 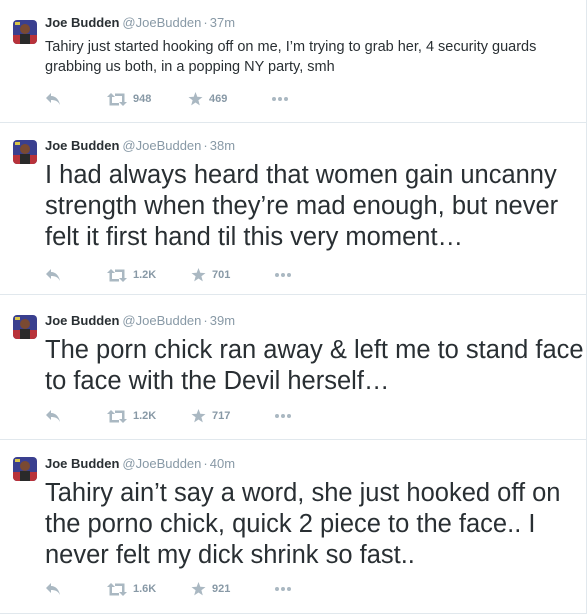 What do you see at coordinates (129, 99) in the screenshot?
I see `retweet-button: 948` at bounding box center [129, 99].